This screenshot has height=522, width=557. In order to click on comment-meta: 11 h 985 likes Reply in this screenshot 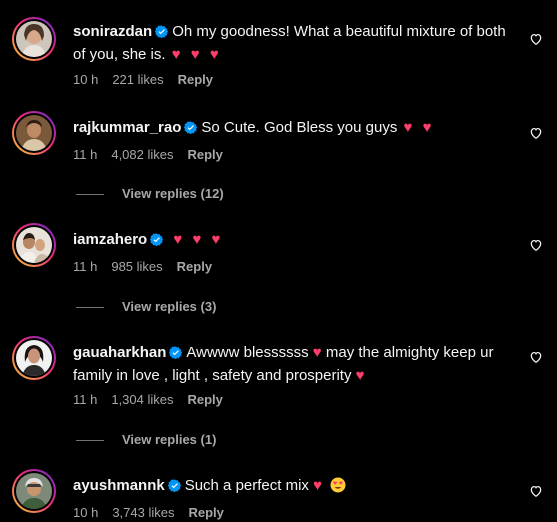, I will do `click(149, 266)`.